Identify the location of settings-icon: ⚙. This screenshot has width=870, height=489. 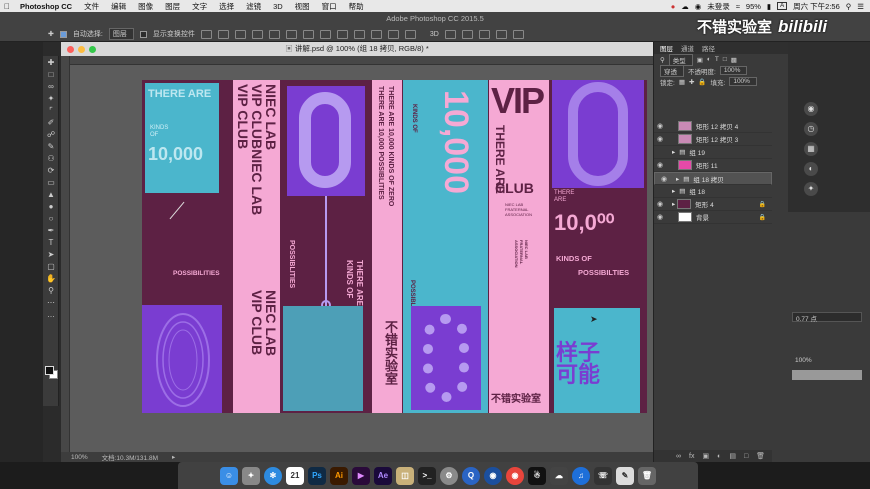
(449, 475).